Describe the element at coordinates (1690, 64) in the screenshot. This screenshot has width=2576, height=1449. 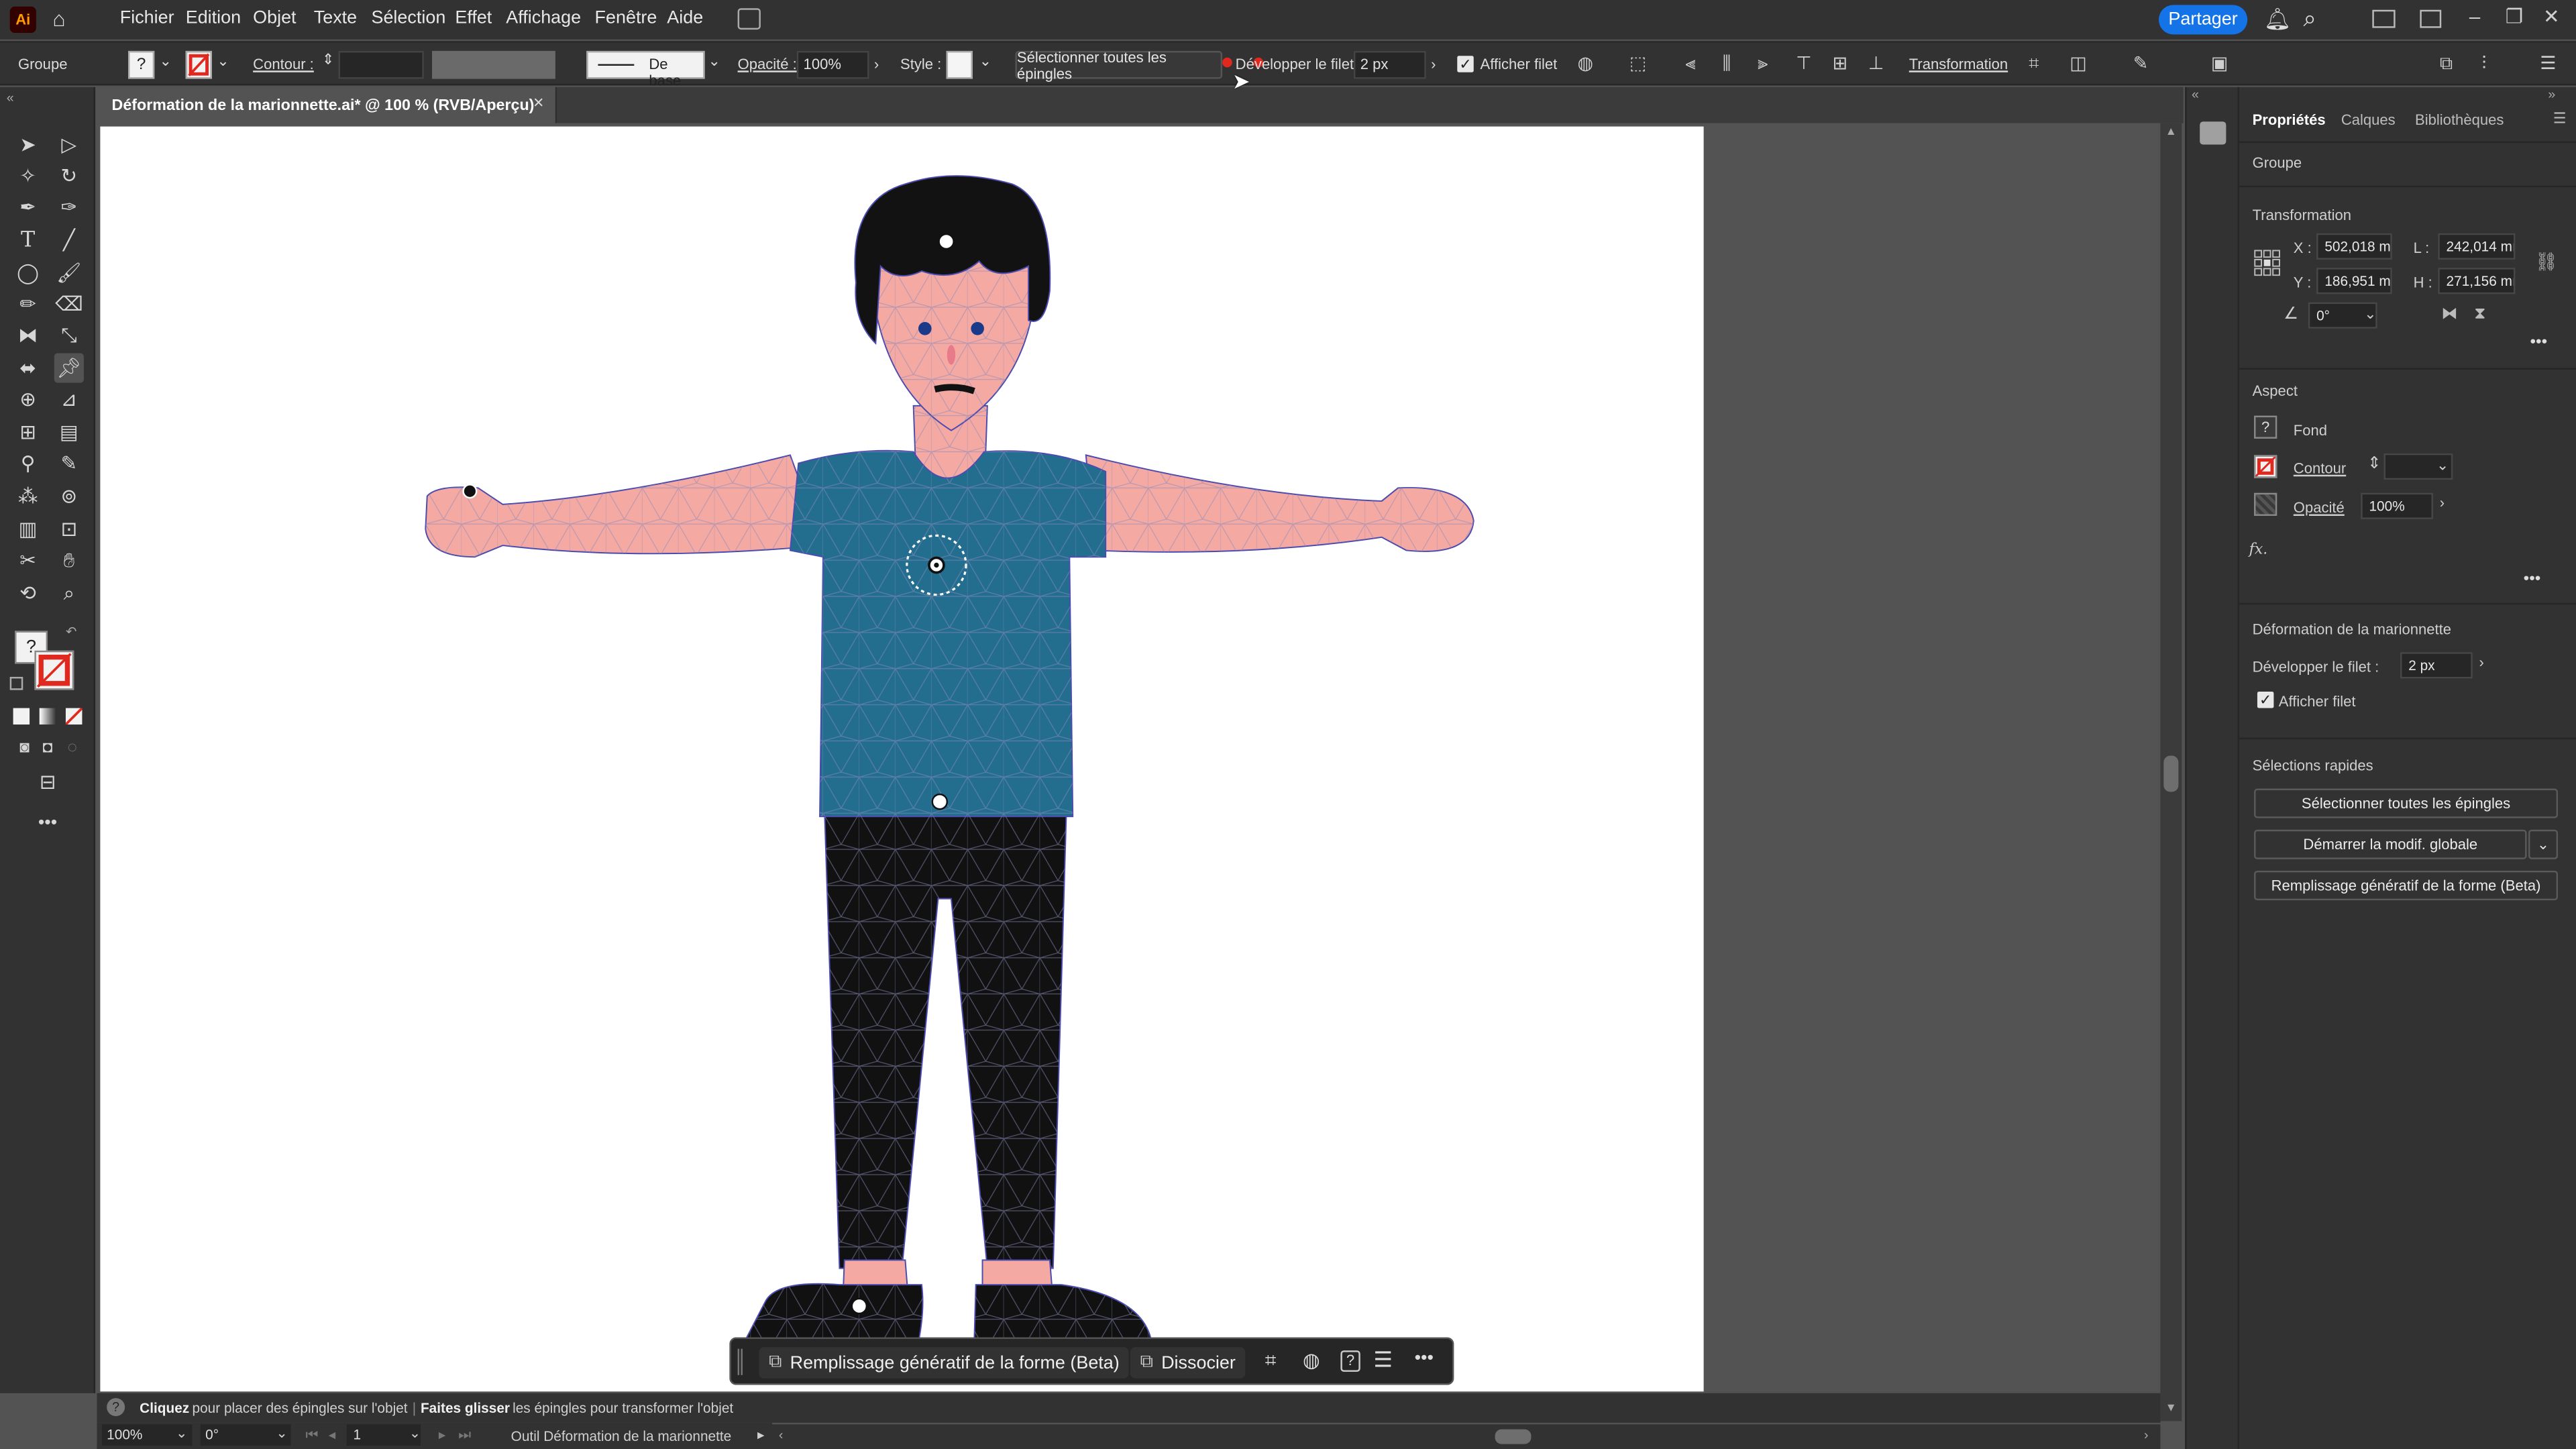
I see `align-left-icon: ⫷` at that location.